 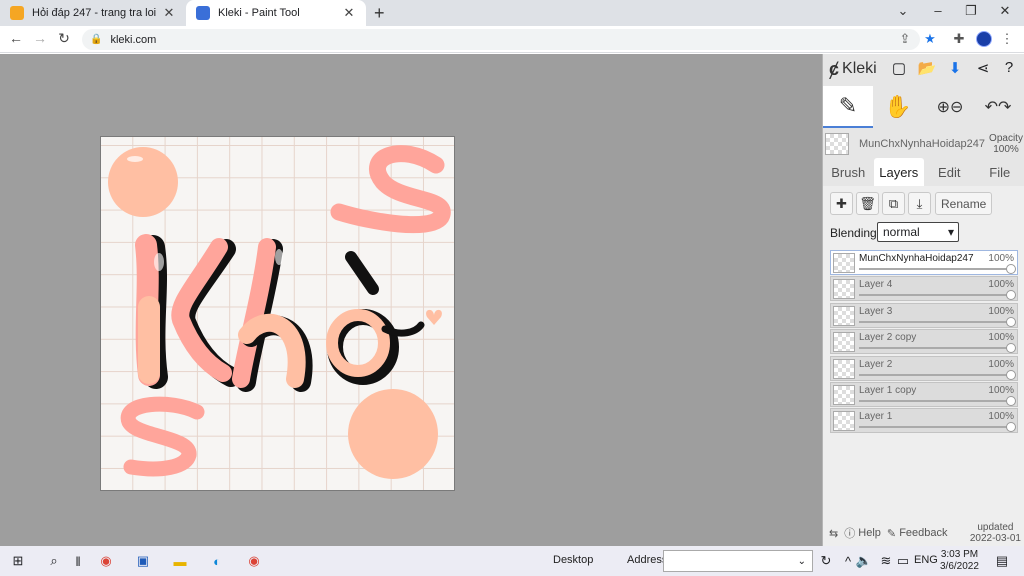 I want to click on swap-side-icon: ⇆, so click(x=833, y=533).